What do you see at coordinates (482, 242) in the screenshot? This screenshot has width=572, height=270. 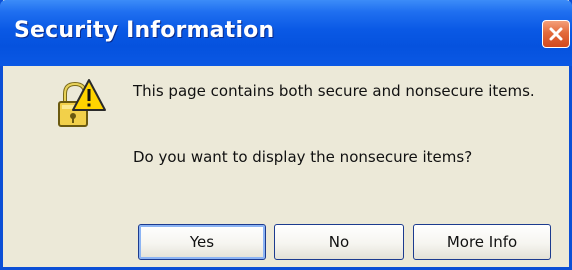 I see `more-info-button: More Info` at bounding box center [482, 242].